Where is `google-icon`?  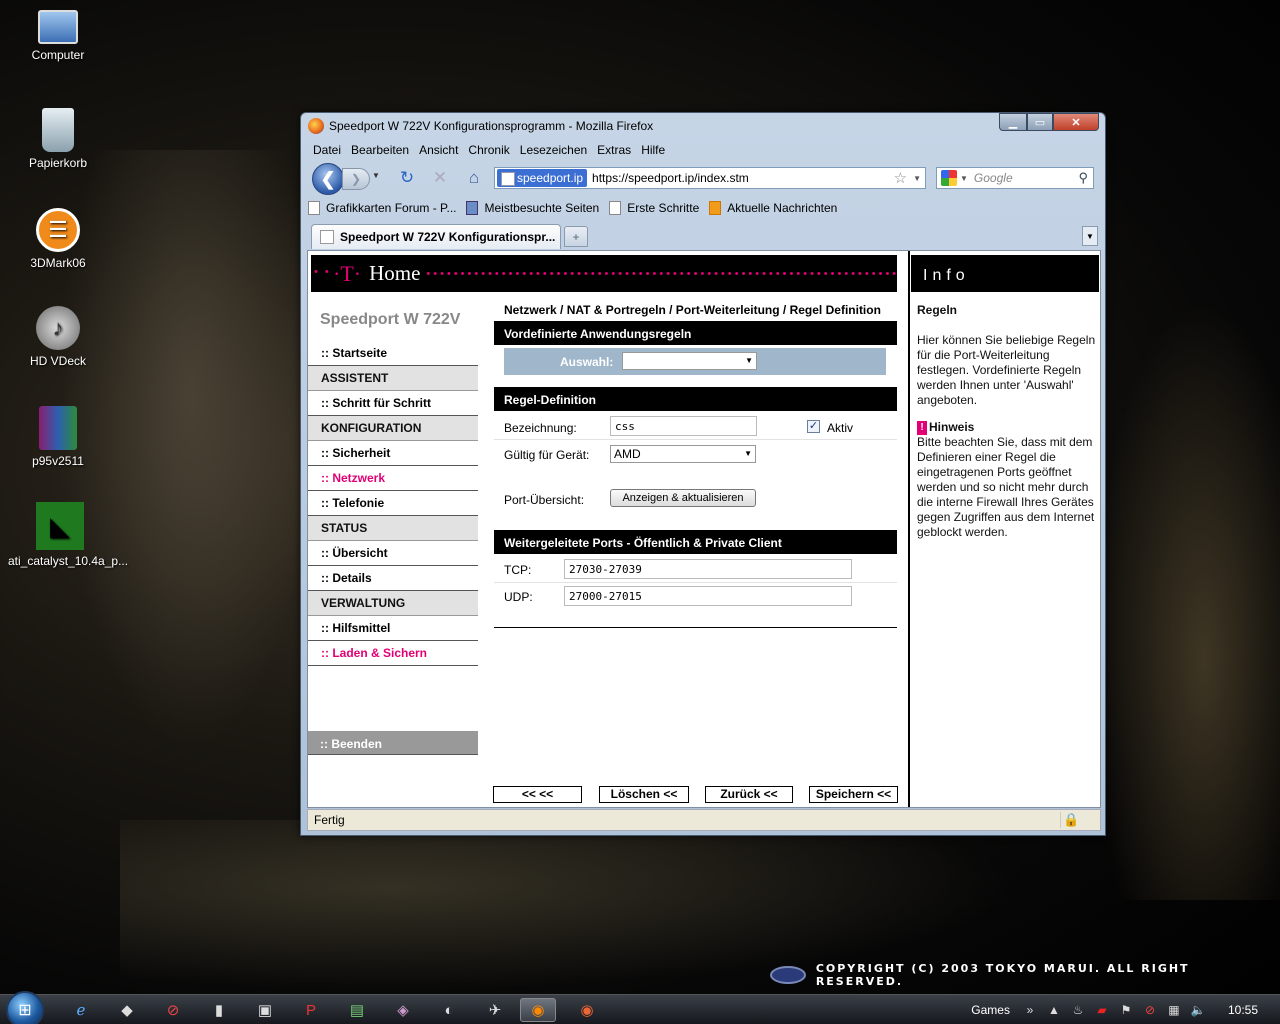 google-icon is located at coordinates (949, 178).